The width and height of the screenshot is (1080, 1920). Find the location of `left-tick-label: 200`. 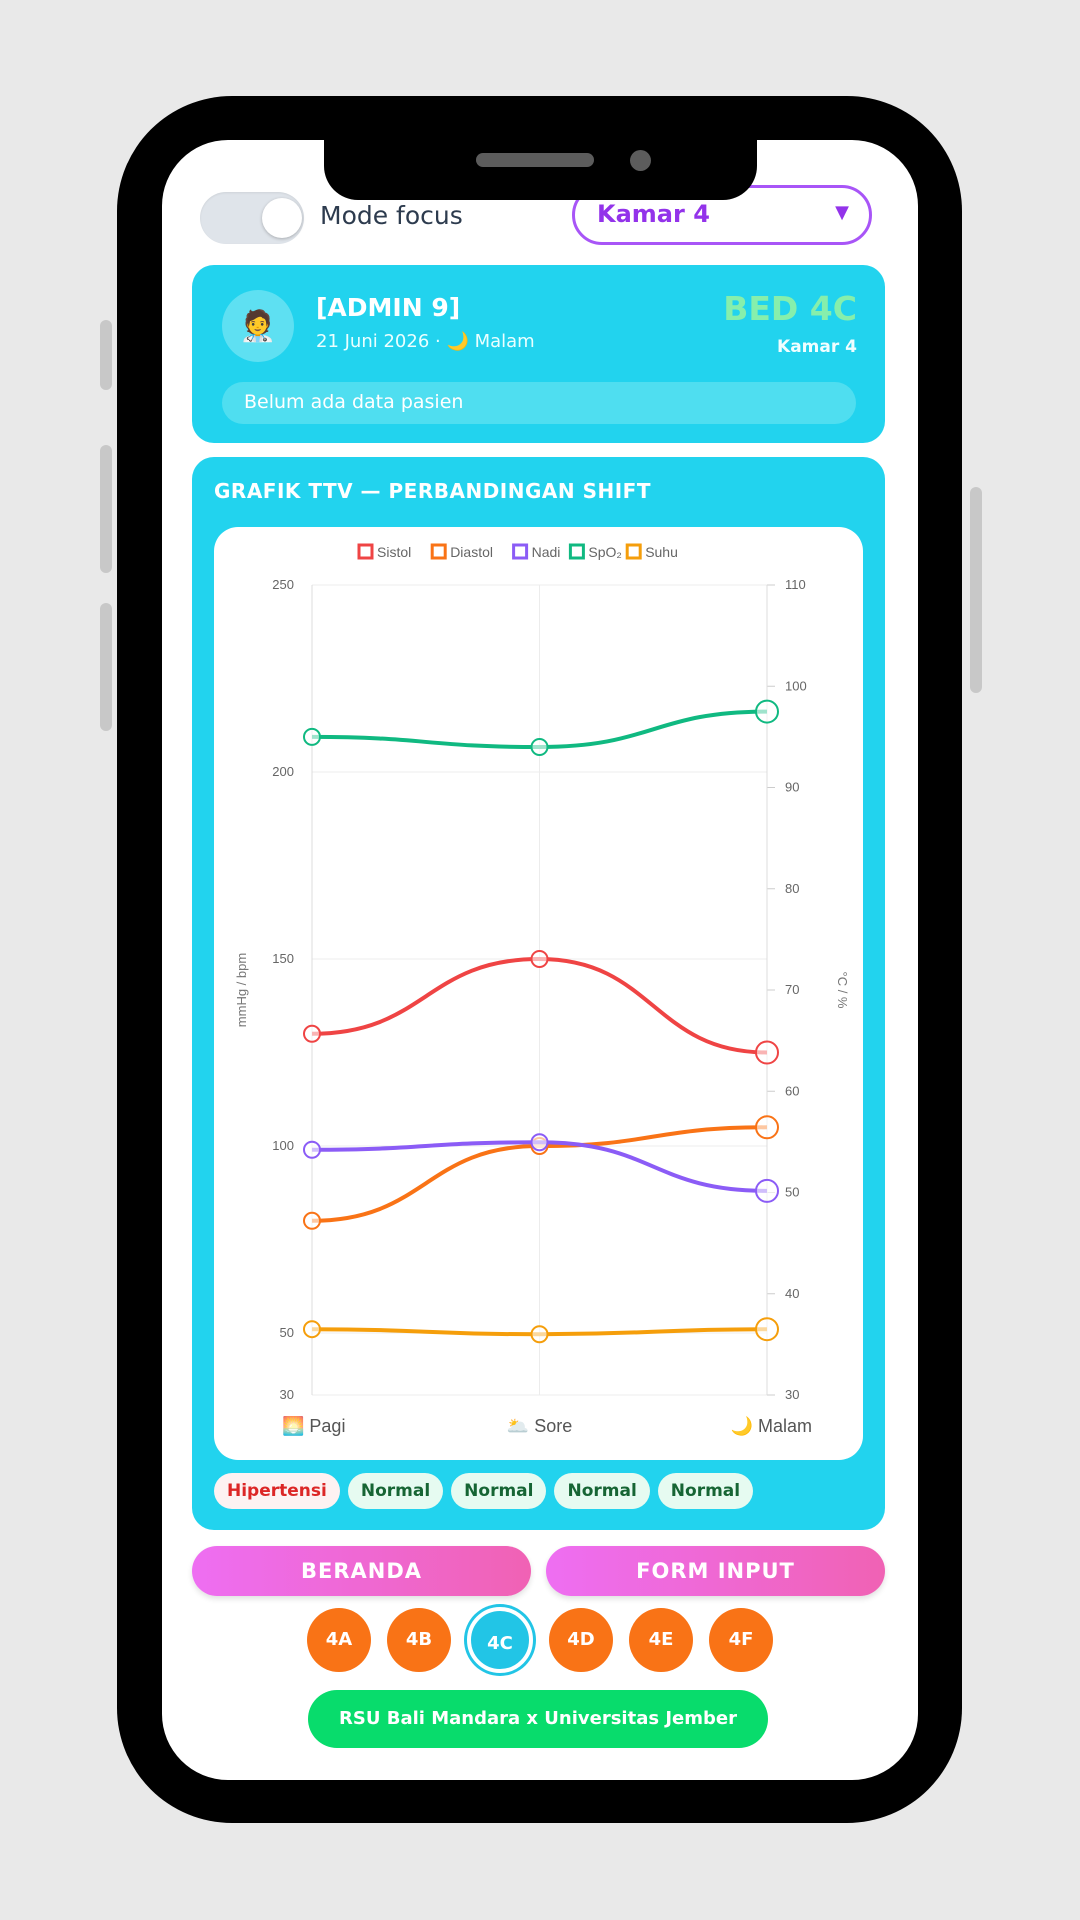

left-tick-label: 200 is located at coordinates (283, 771).